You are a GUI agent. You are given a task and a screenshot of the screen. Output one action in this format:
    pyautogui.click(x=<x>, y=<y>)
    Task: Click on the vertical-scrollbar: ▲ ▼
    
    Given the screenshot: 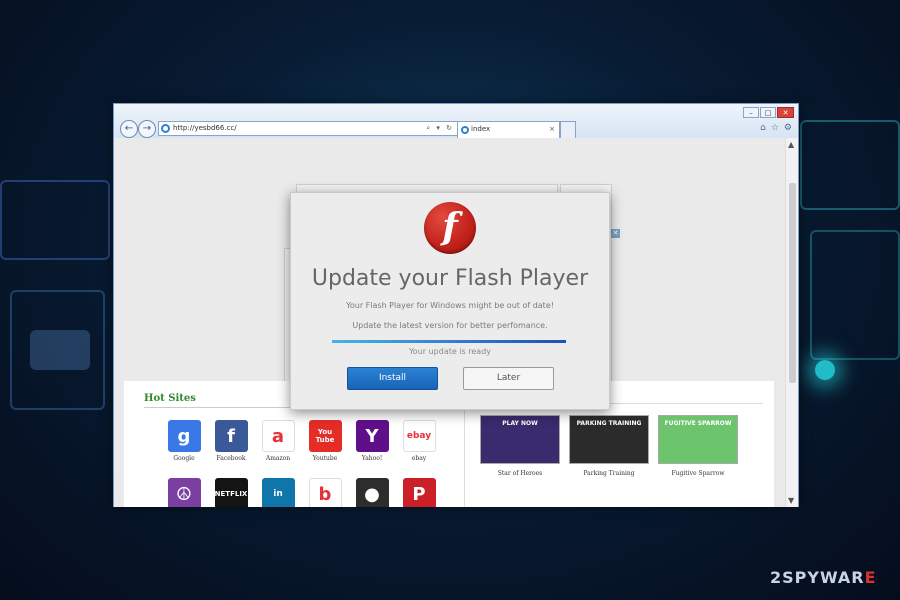 What is the action you would take?
    pyautogui.click(x=791, y=322)
    